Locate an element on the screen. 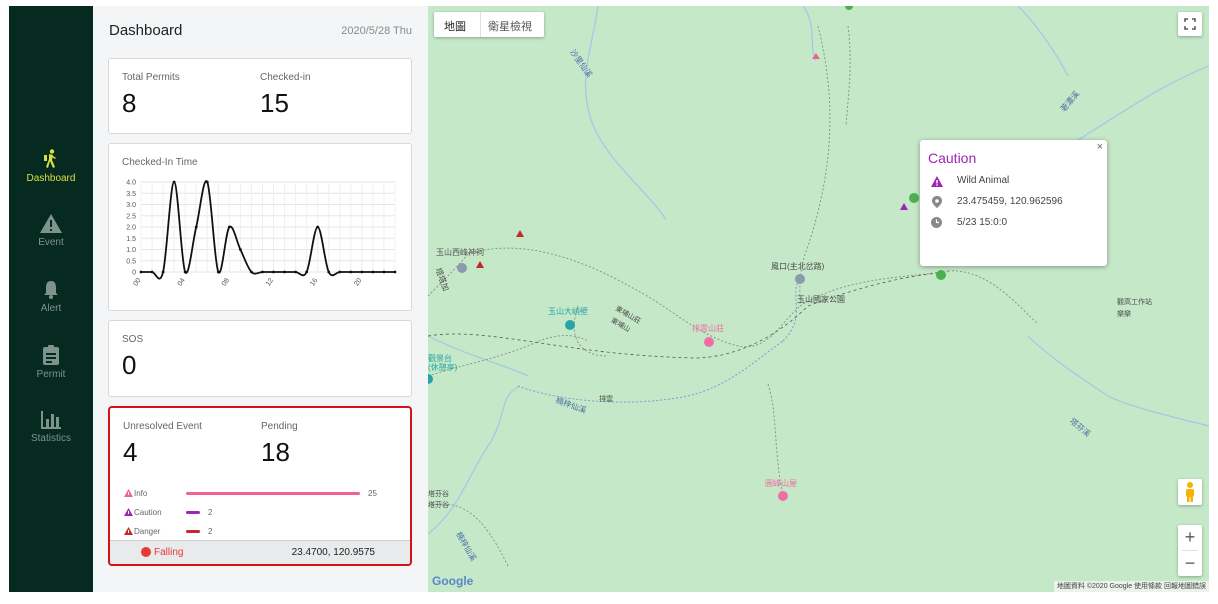 The width and height of the screenshot is (1218, 604). map-label: 圓峰山屋 is located at coordinates (781, 483).